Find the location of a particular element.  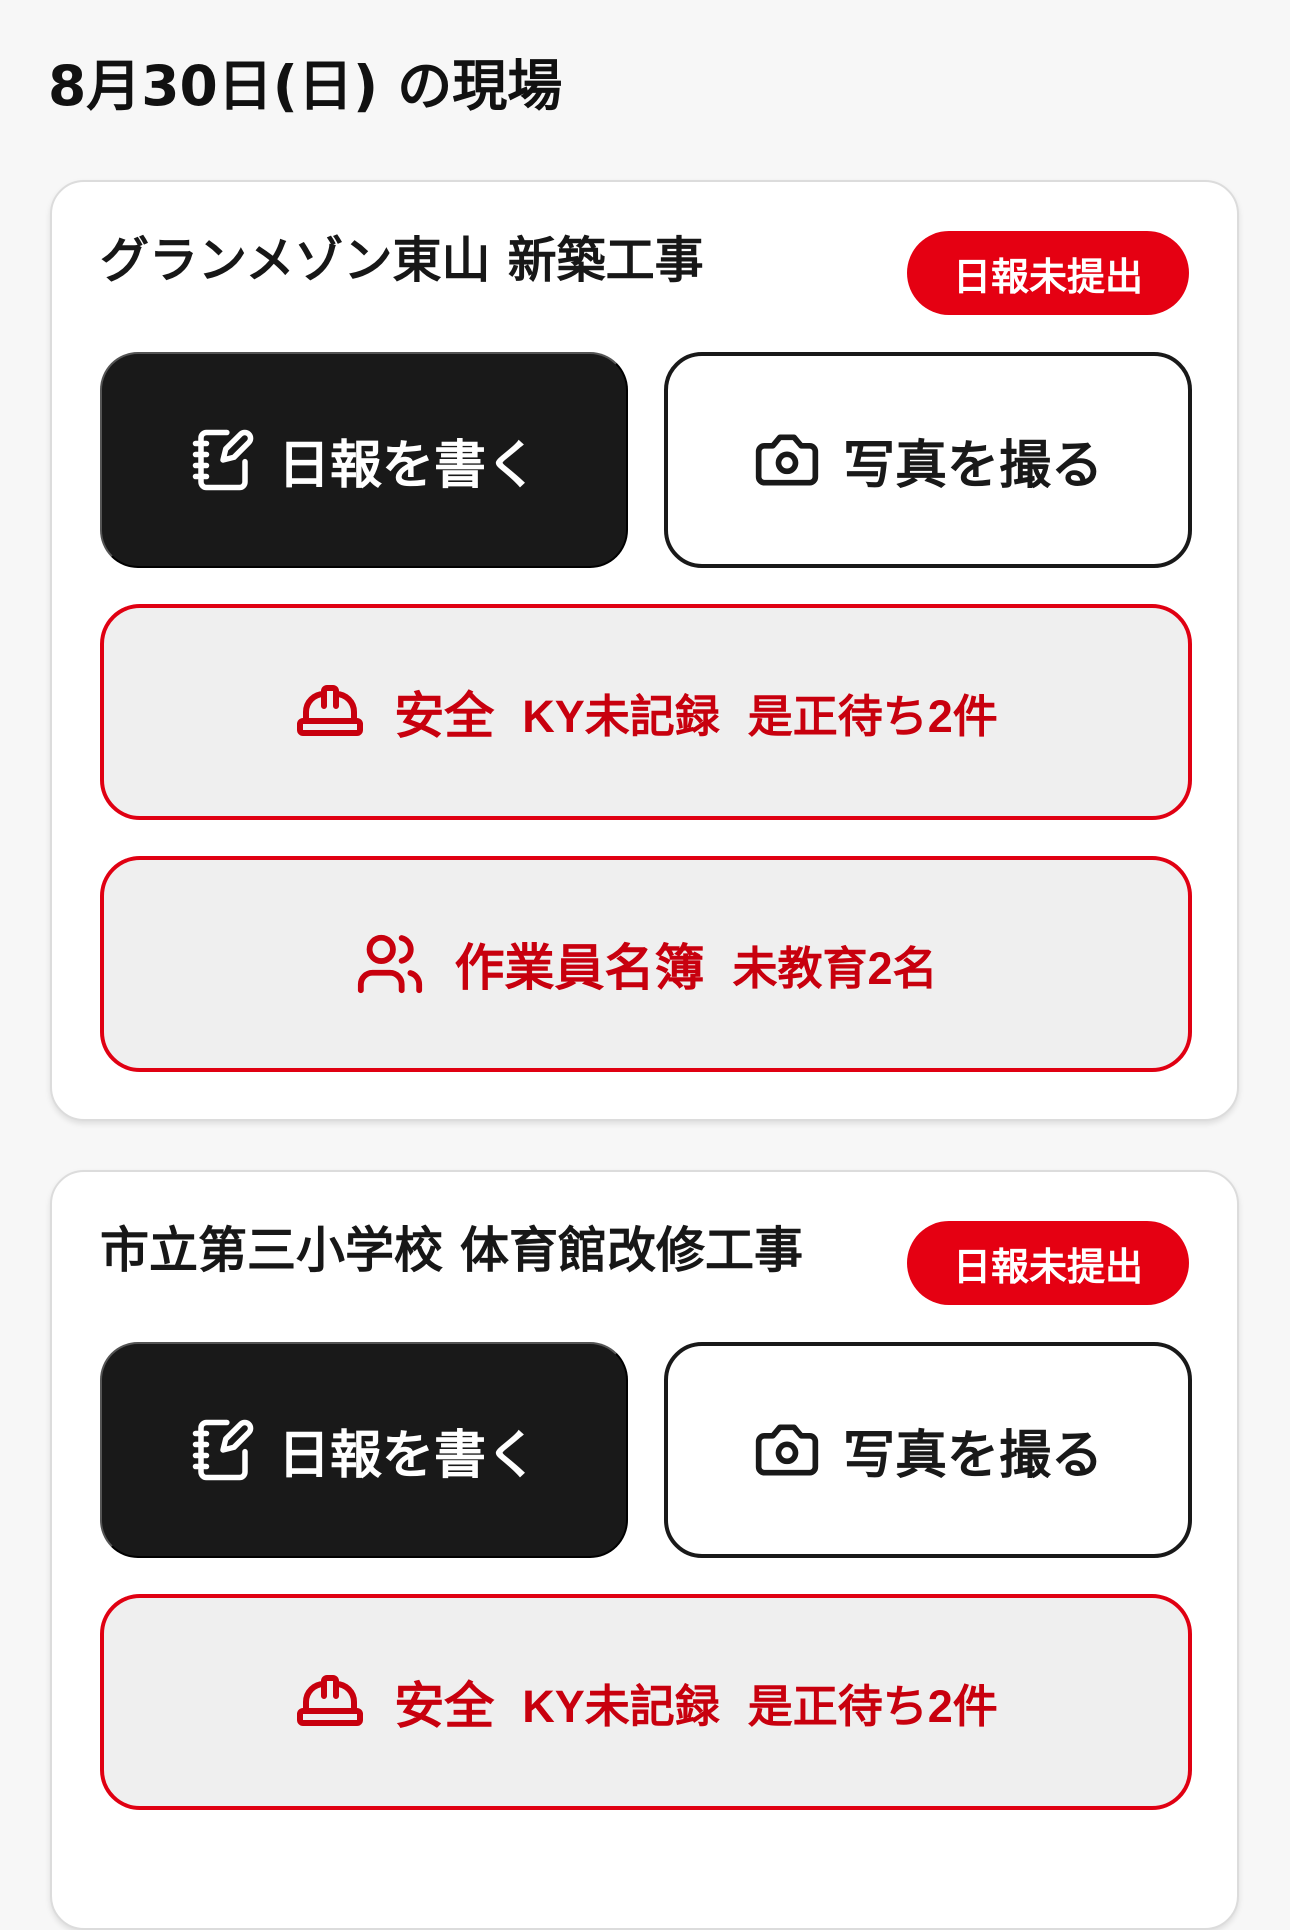

users-icon is located at coordinates (390, 964).